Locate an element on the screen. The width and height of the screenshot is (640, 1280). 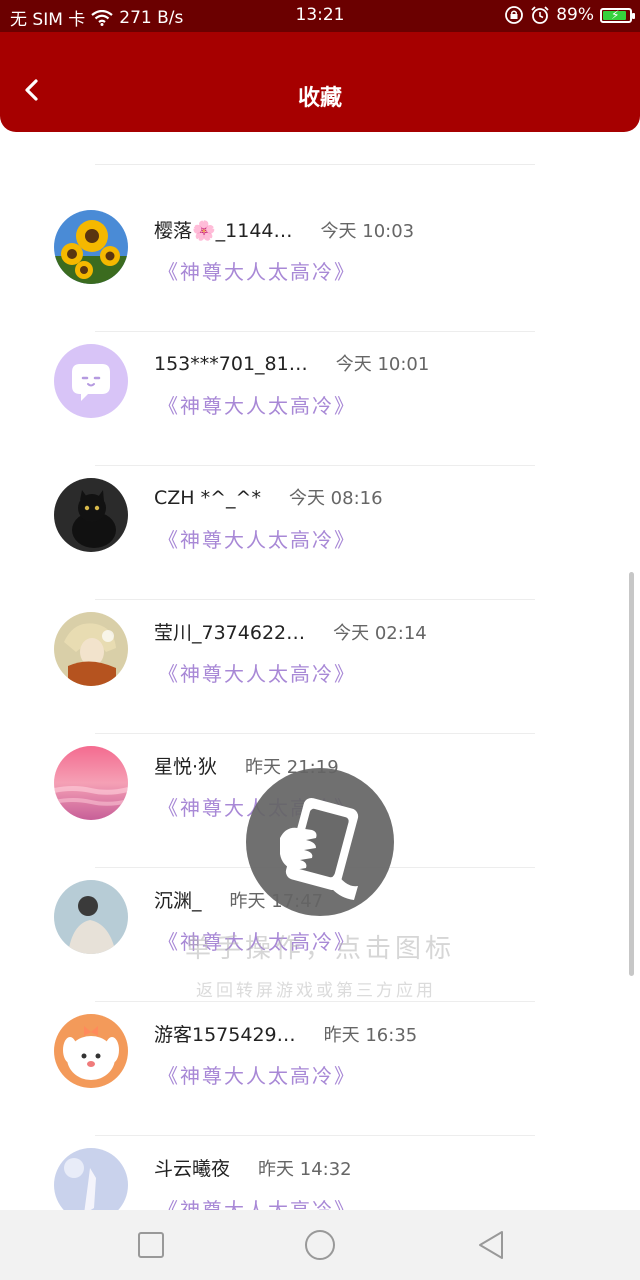
app-header: 收藏 is located at coordinates (320, 82).